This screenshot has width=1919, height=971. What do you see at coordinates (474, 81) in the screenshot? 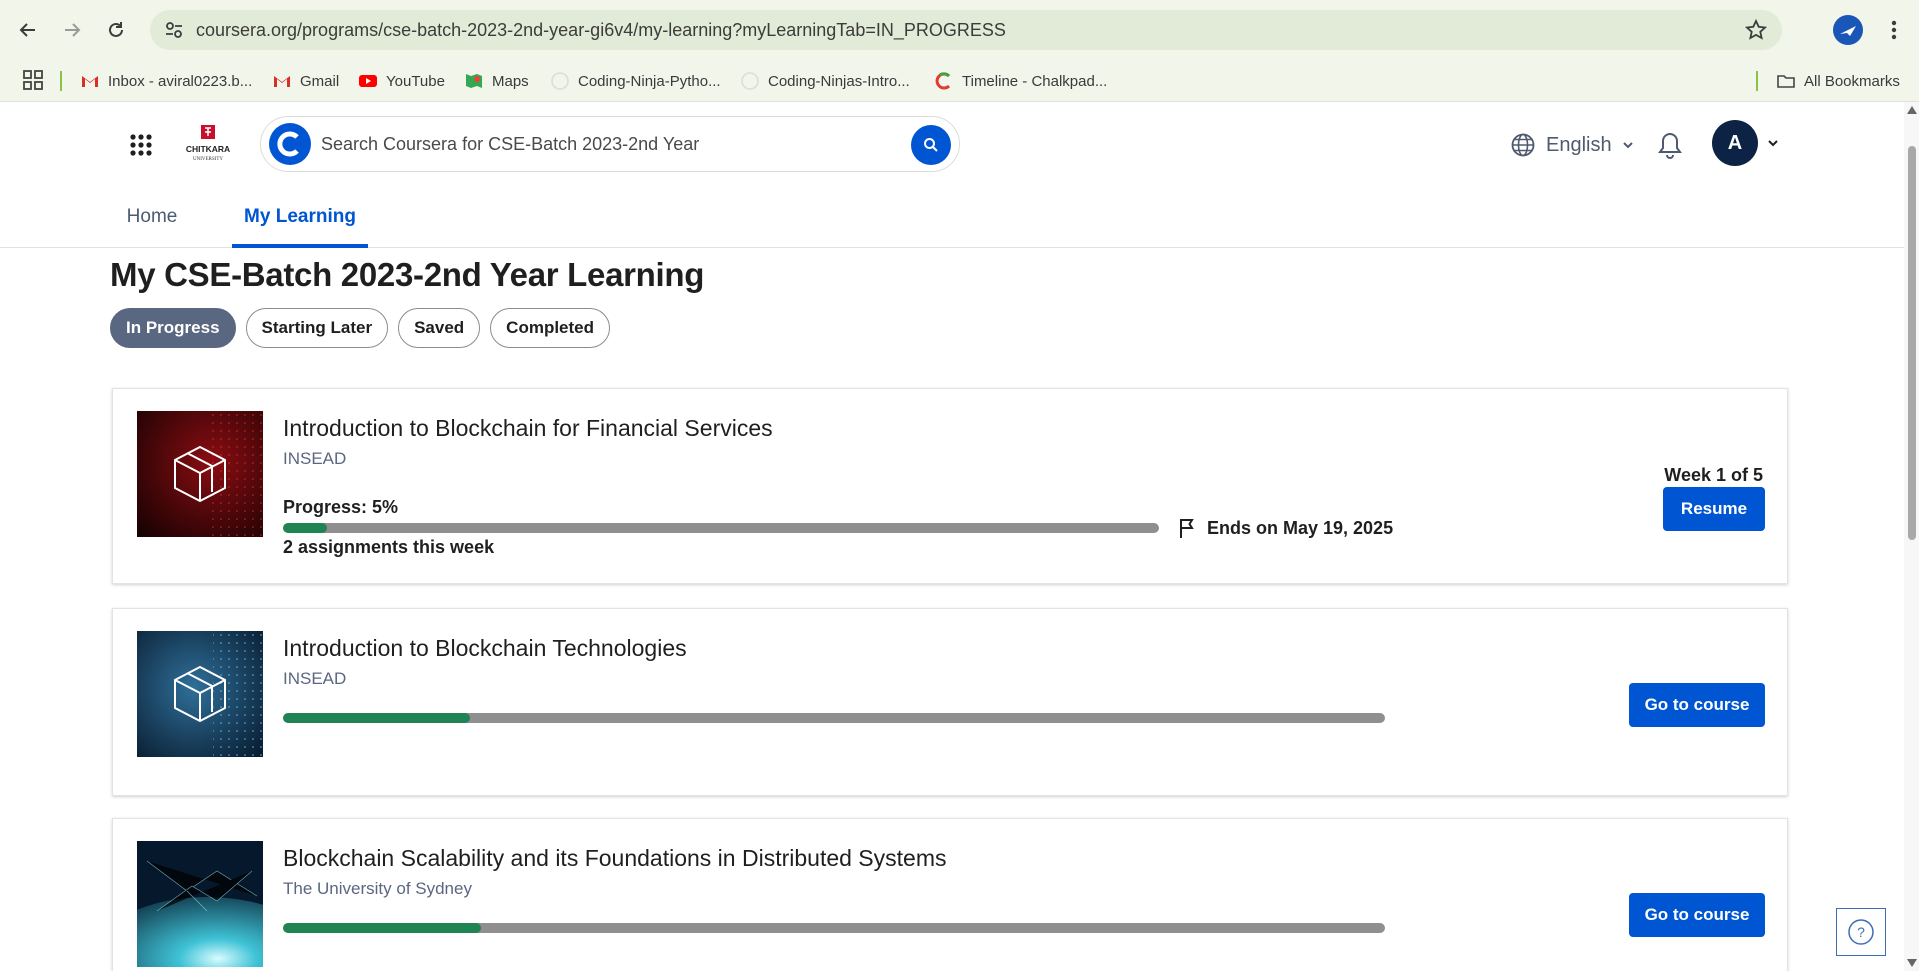
I see `maps-icon` at bounding box center [474, 81].